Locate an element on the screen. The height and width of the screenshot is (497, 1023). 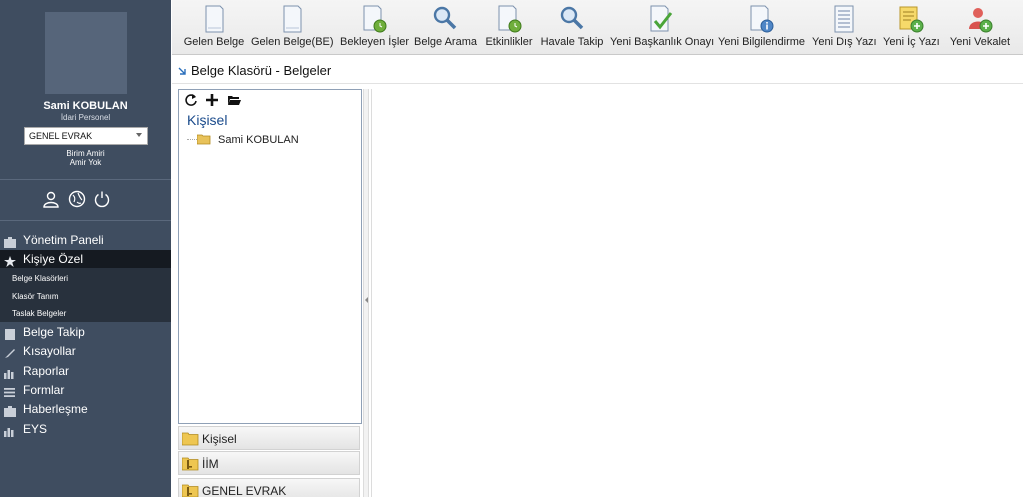
tree-connector is located at coordinates (192, 139).